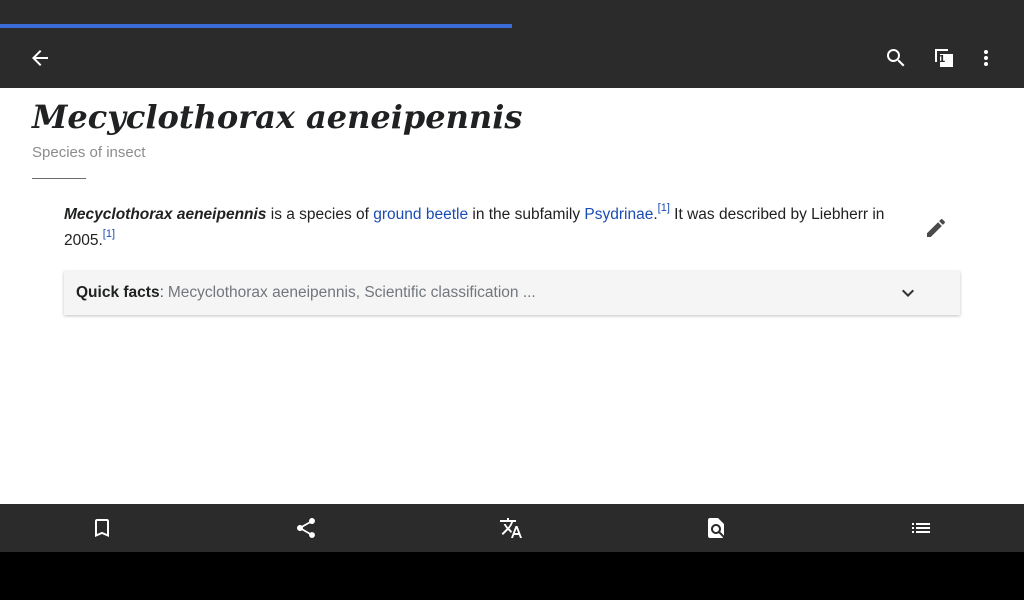 The width and height of the screenshot is (1024, 600). I want to click on search-button, so click(896, 58).